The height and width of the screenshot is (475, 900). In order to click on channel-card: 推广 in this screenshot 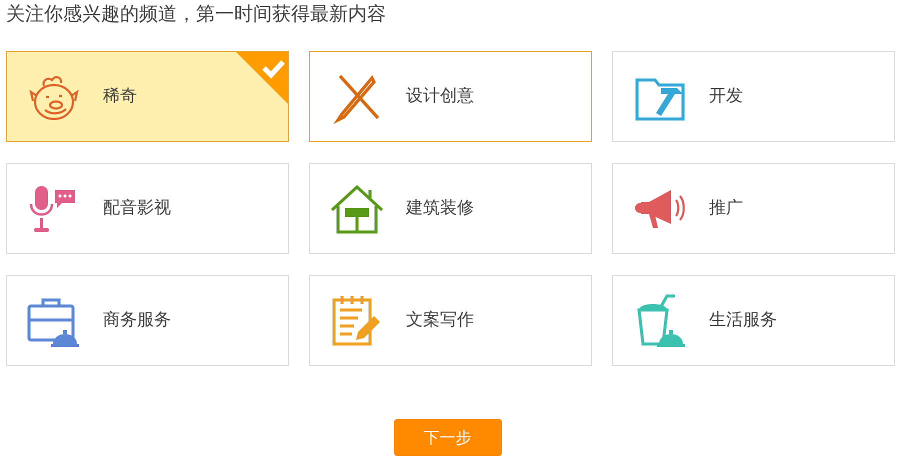, I will do `click(753, 208)`.